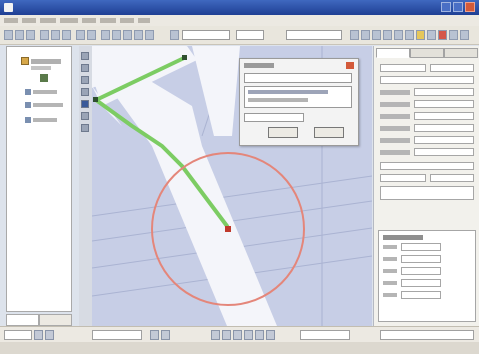  What do you see at coordinates (464, 35) in the screenshot?
I see `help-icon` at bounding box center [464, 35].